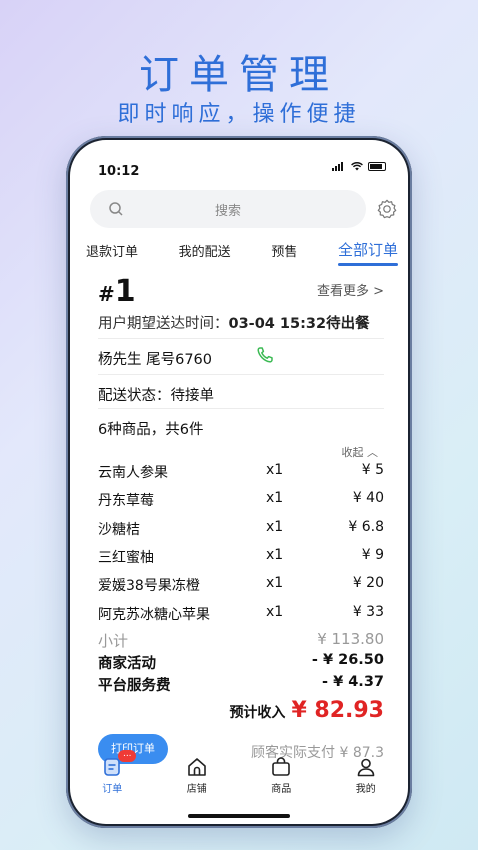 The image size is (478, 850). What do you see at coordinates (281, 789) in the screenshot?
I see `nav-label: 商品` at bounding box center [281, 789].